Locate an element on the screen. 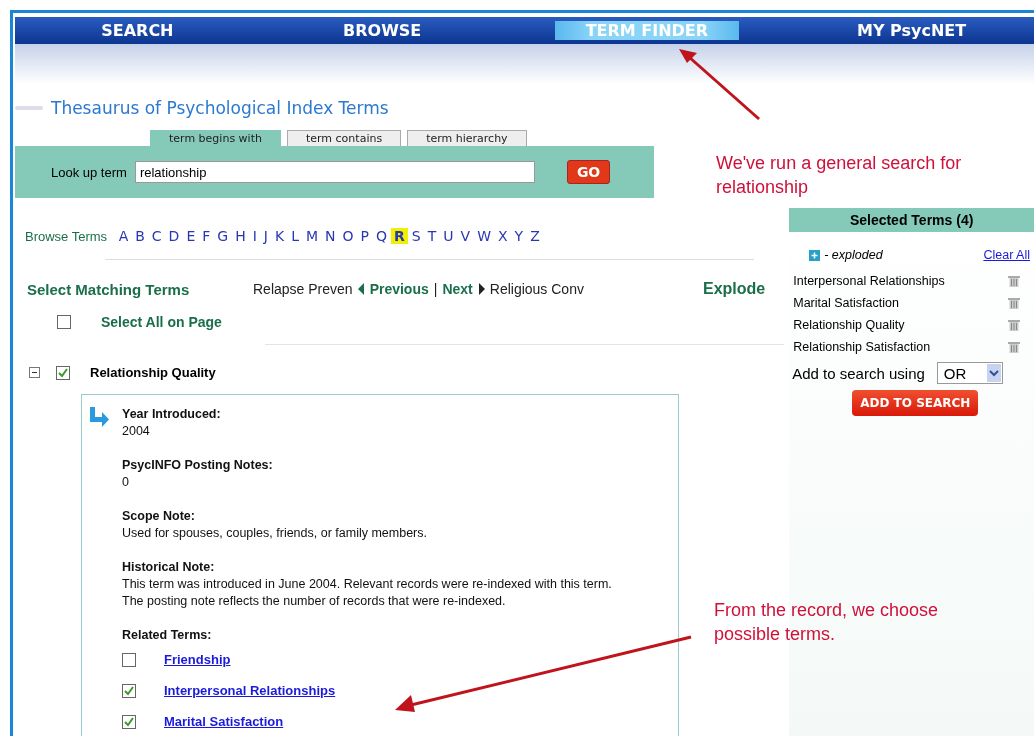  combine-label: Add to search using is located at coordinates (858, 373).